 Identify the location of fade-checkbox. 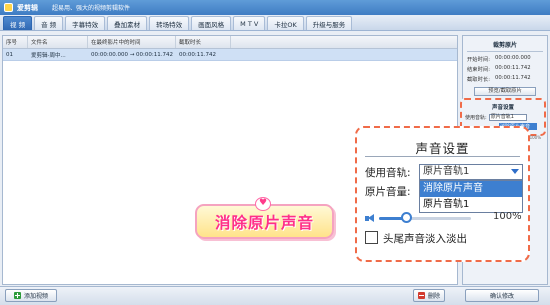
(371, 237).